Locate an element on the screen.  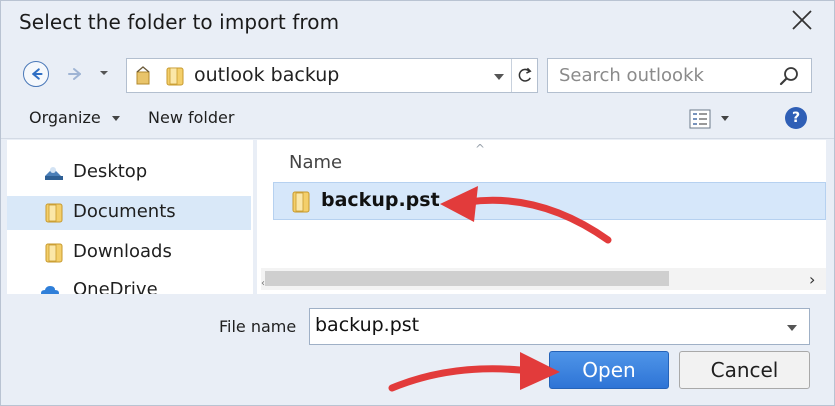
address-path: outlook backup is located at coordinates (267, 75).